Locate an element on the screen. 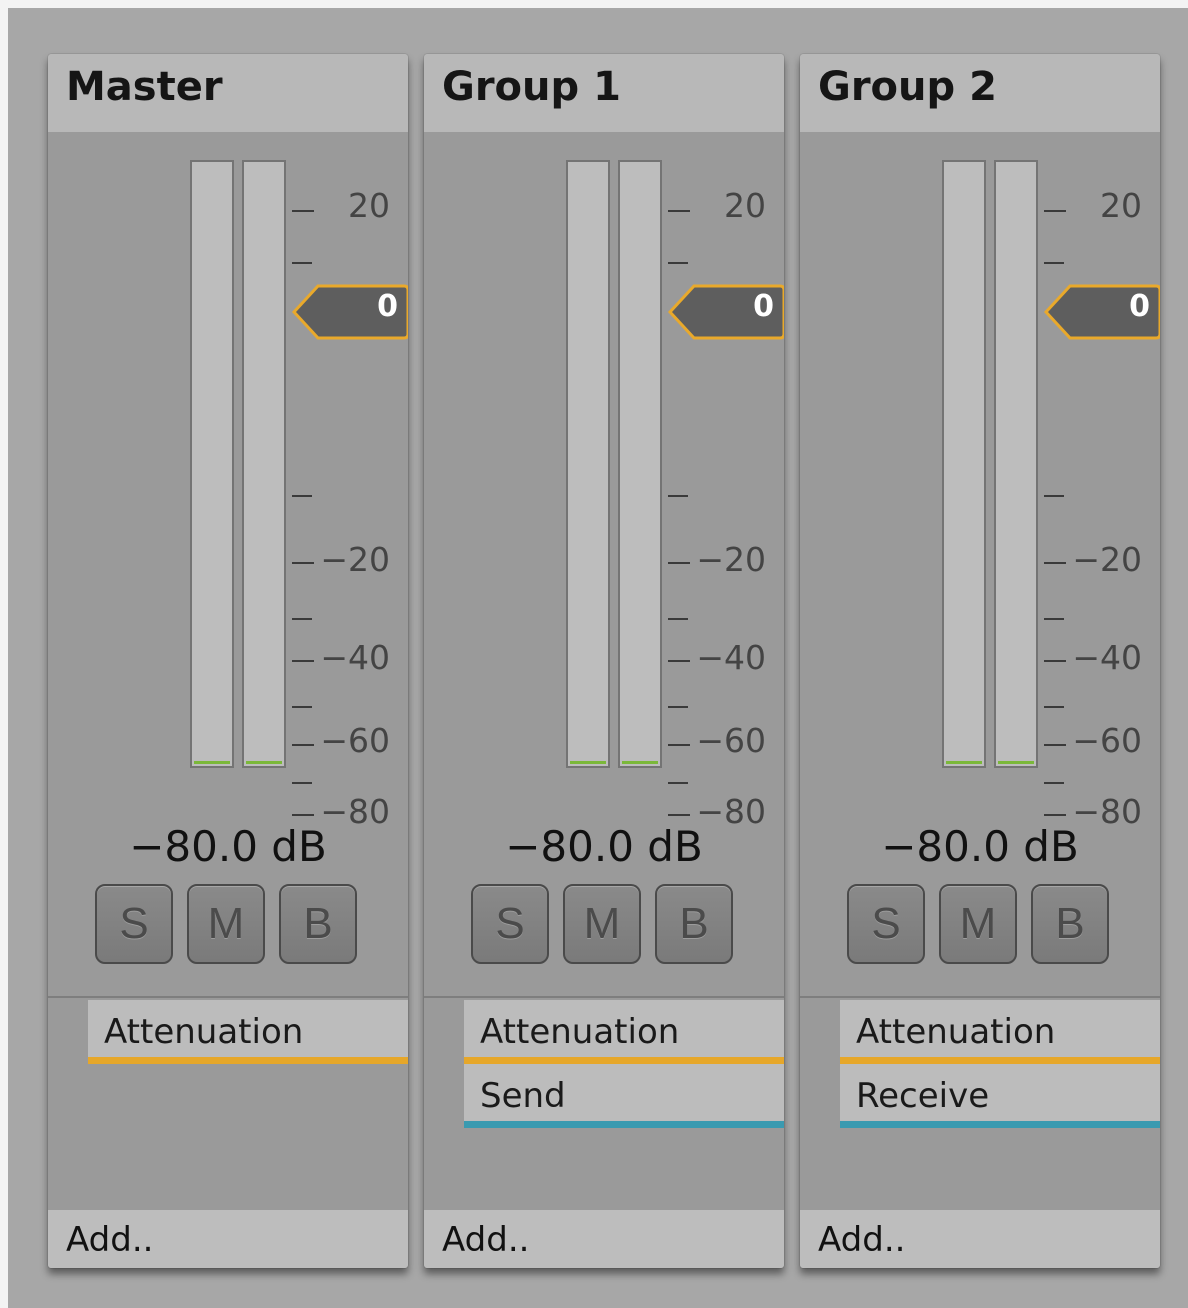 This screenshot has width=1188, height=1308. effects-list: Attenuation Receive is located at coordinates (980, 1104).